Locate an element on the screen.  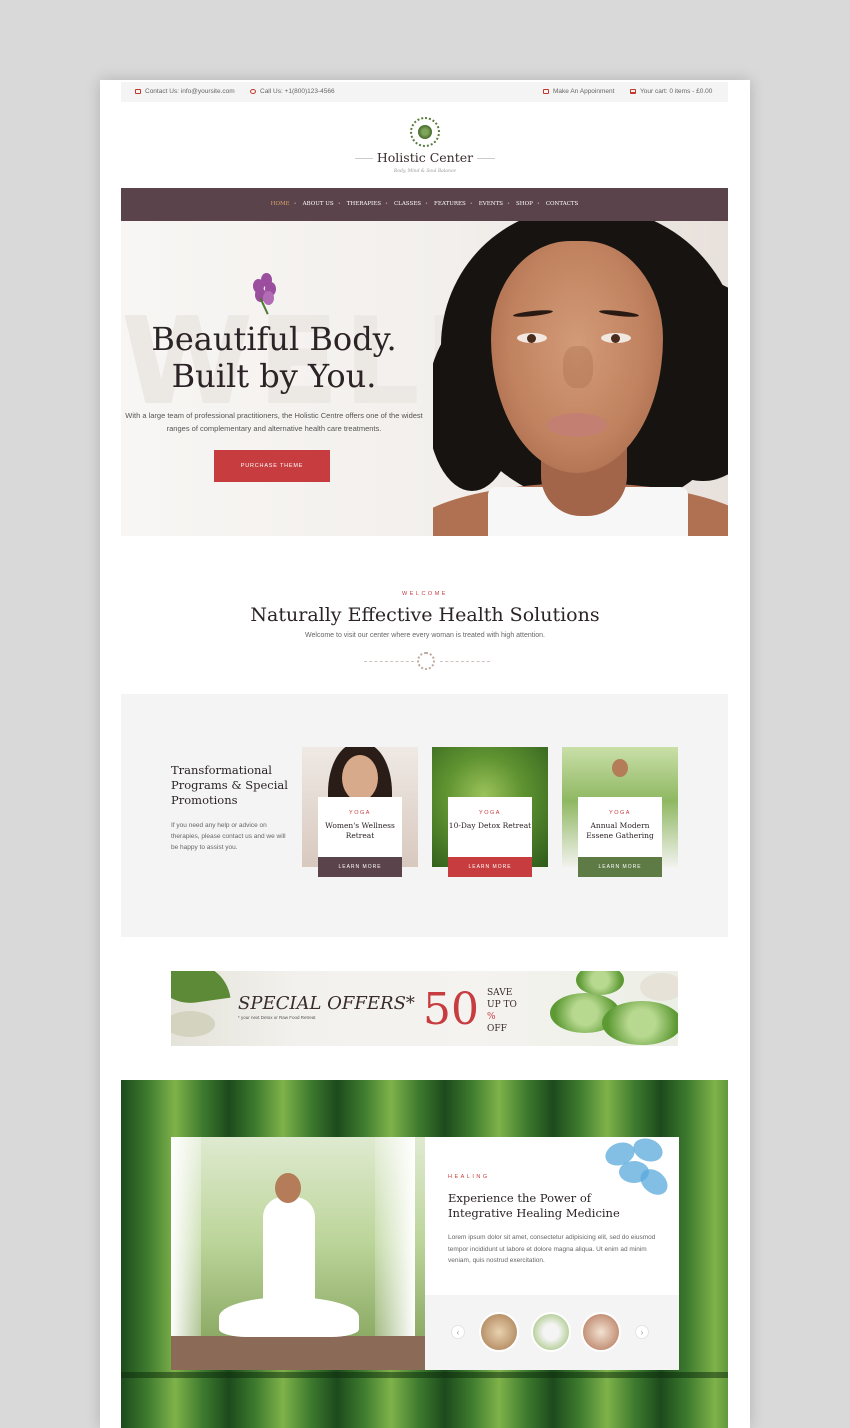
mandala-logo-icon is located at coordinates (425, 132).